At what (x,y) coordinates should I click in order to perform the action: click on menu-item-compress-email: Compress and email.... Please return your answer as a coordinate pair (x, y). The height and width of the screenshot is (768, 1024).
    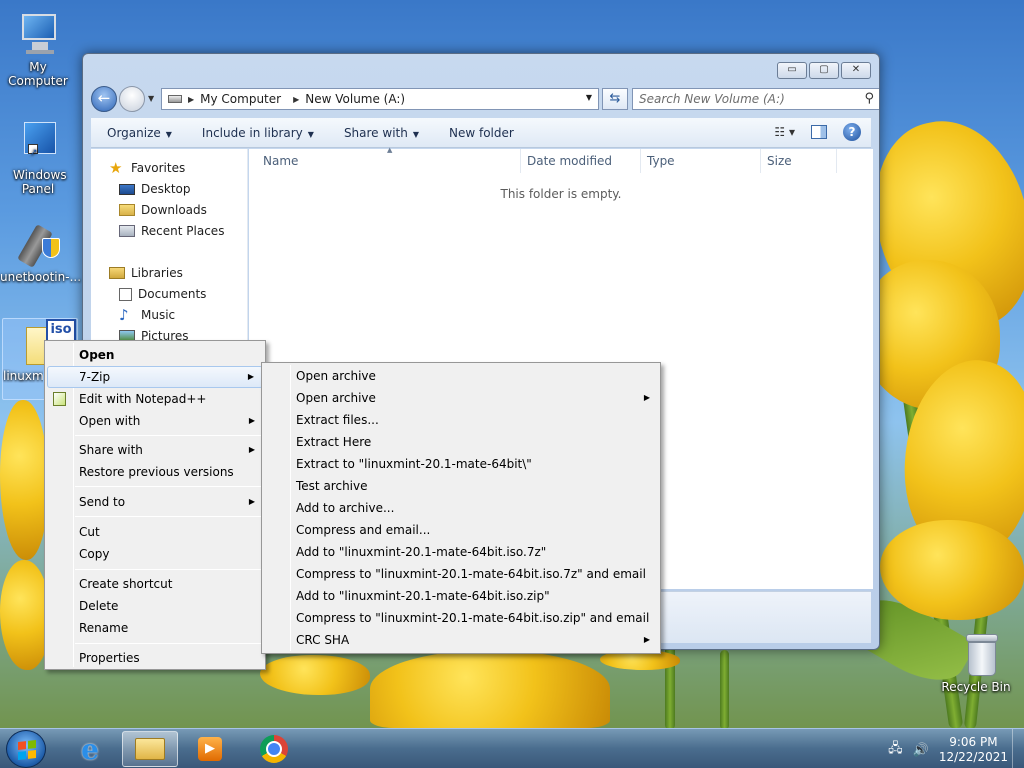
    Looking at the image, I should click on (461, 530).